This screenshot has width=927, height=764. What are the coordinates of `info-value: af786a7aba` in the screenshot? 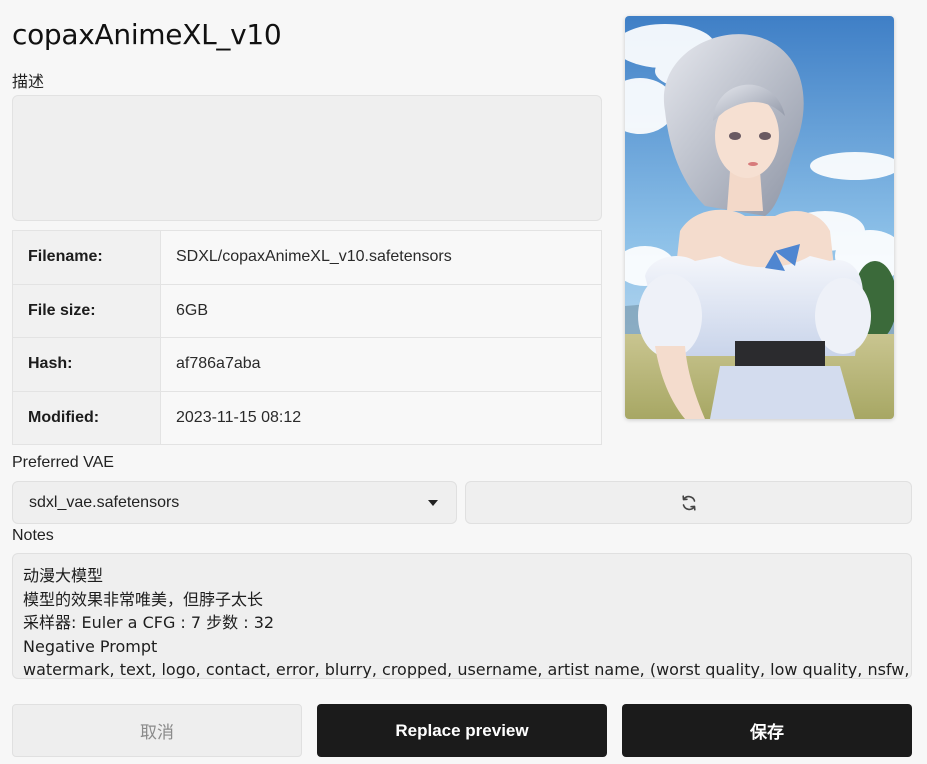 It's located at (381, 364).